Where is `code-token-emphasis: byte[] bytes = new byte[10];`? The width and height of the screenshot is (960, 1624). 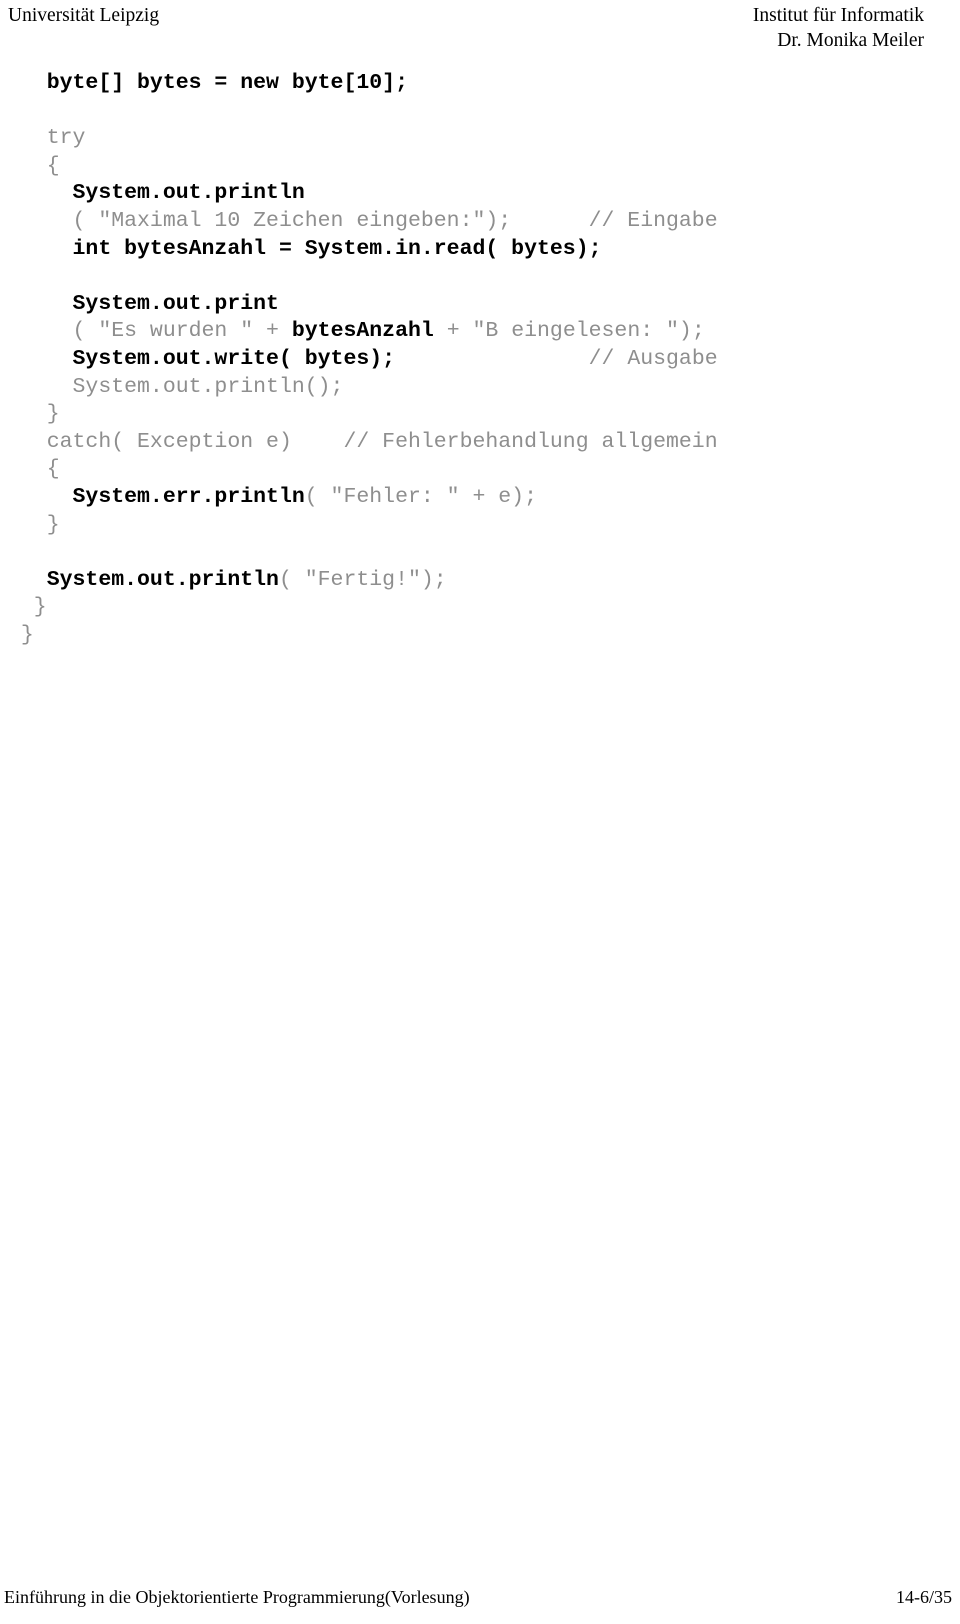 code-token-emphasis: byte[] bytes = new byte[10]; is located at coordinates (208, 83).